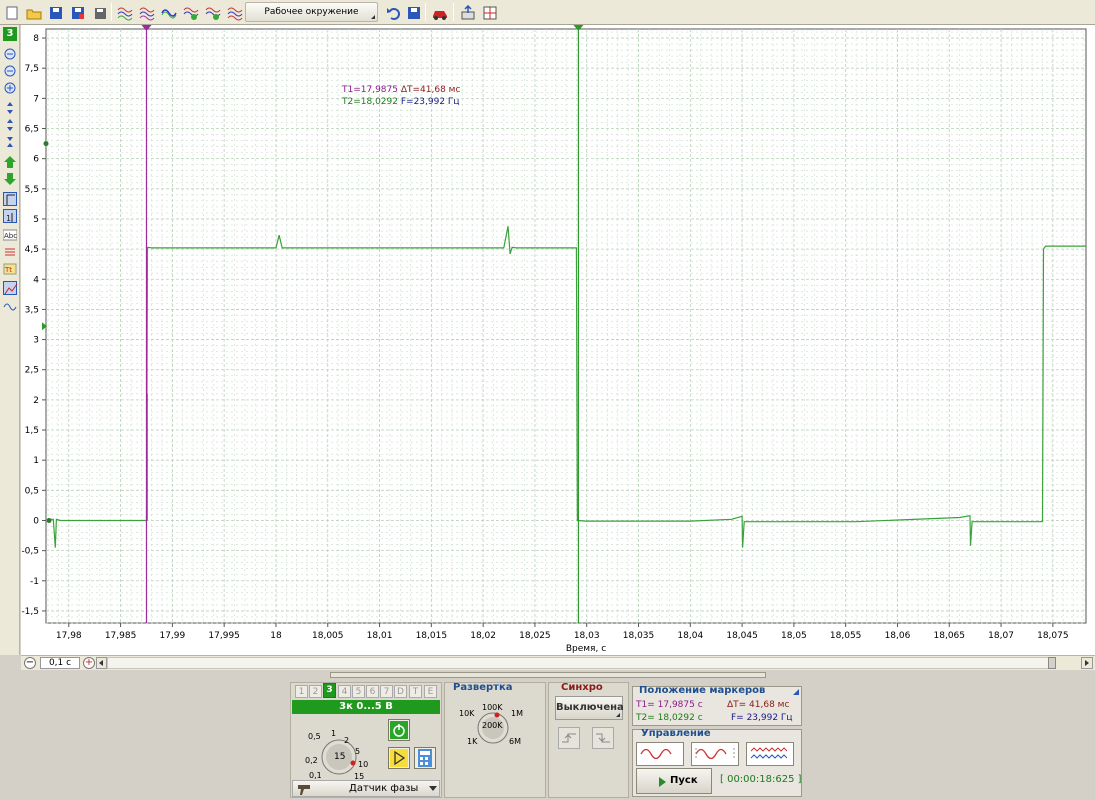 This screenshot has width=1095, height=800. I want to click on zero-level-marker, so click(49, 520).